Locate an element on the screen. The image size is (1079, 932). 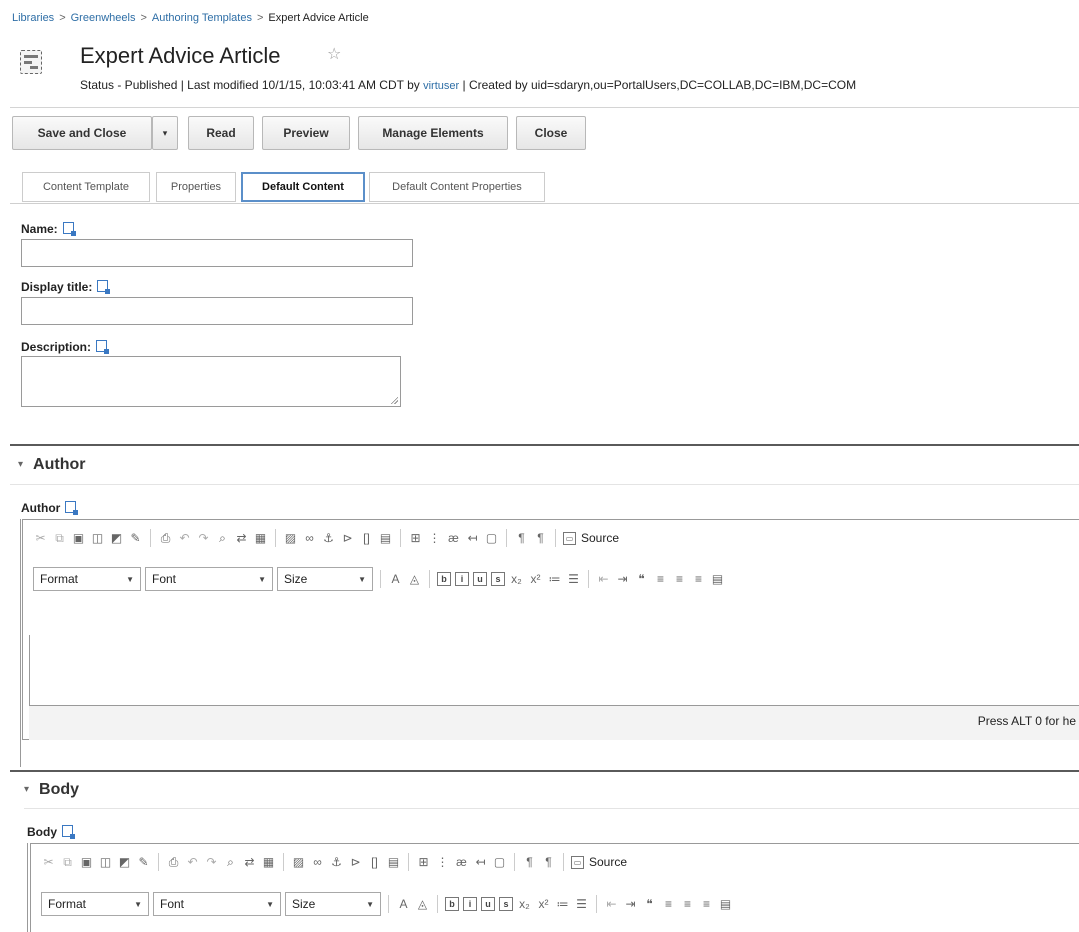
image-icon: ▨ is located at coordinates (298, 862).